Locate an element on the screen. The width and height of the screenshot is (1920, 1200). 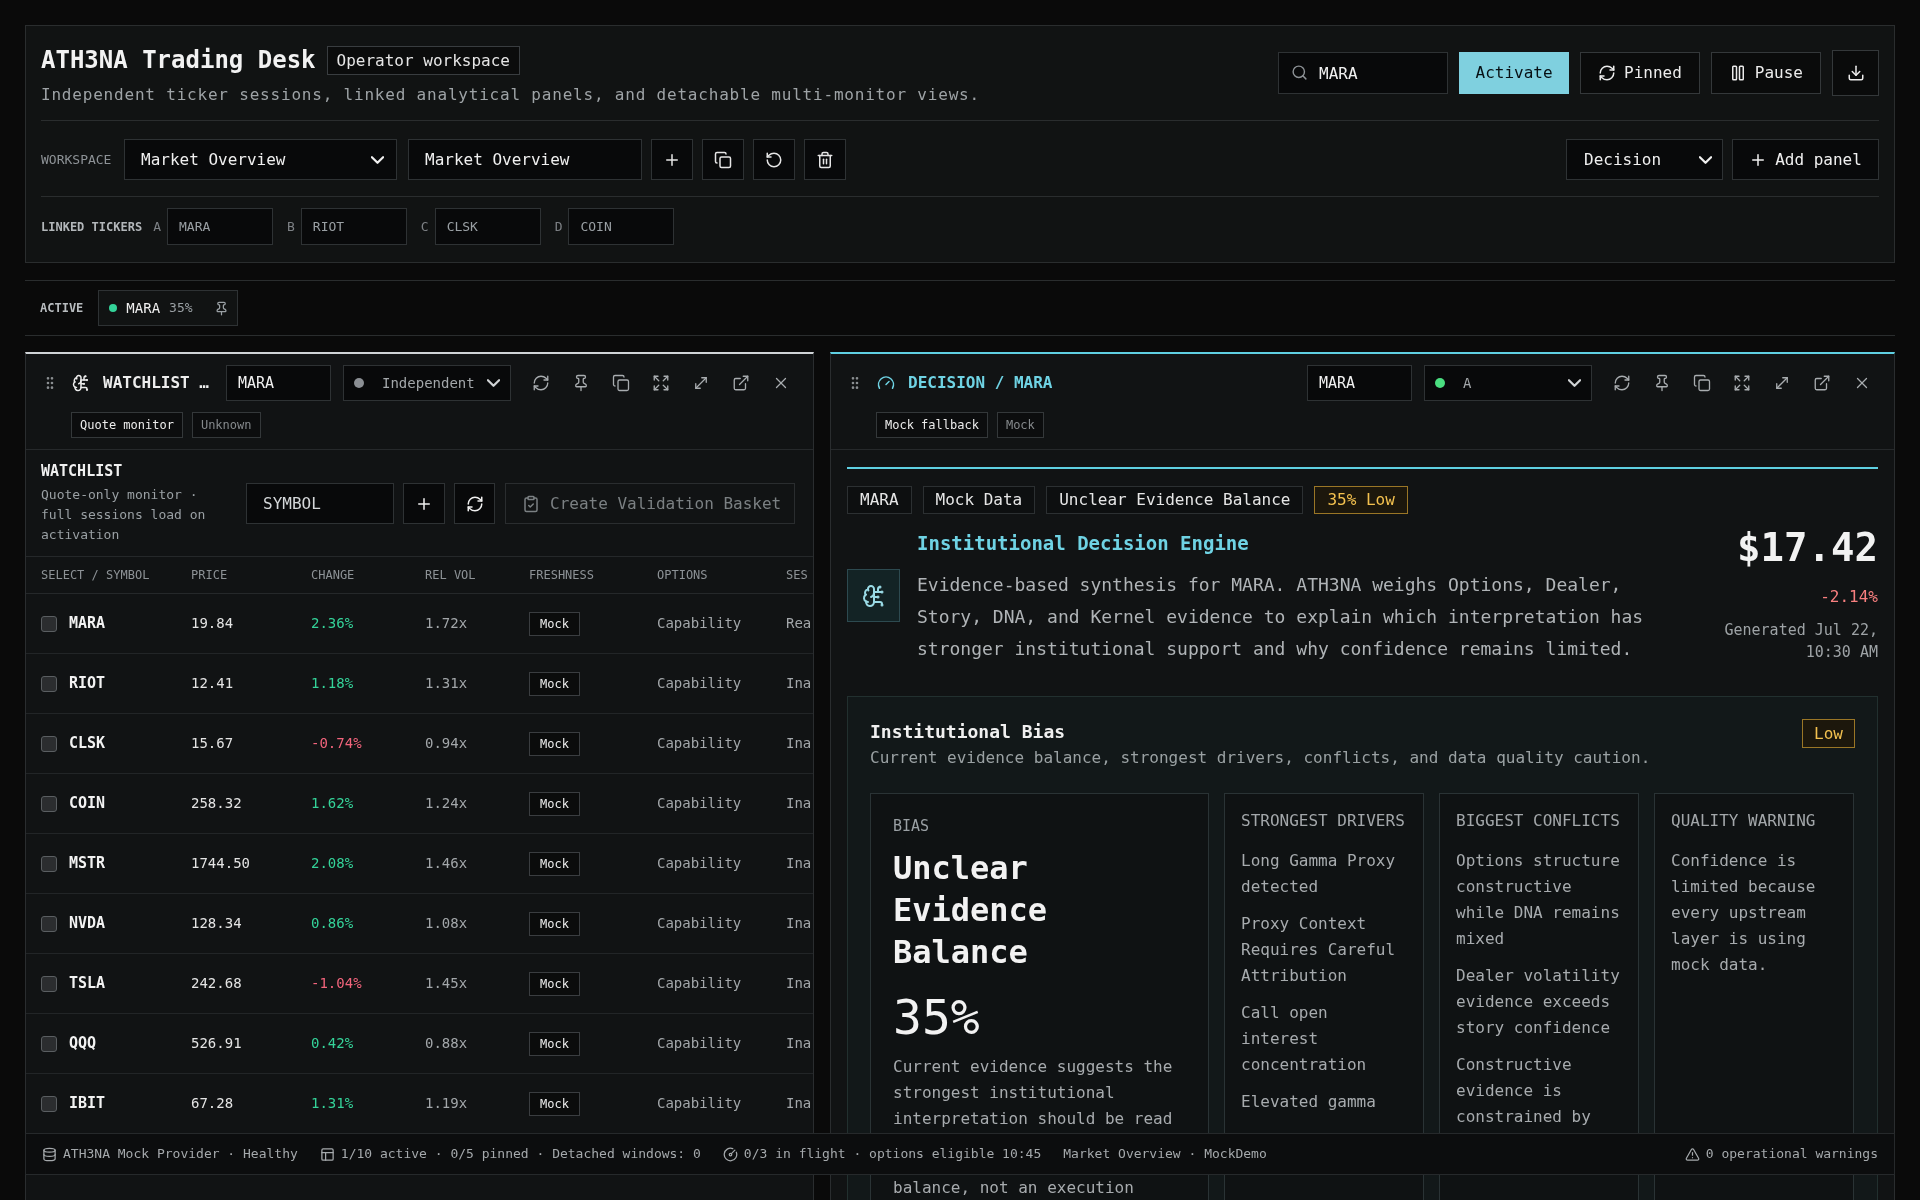
table-cell-text: 0.88x is located at coordinates (447, 1043).